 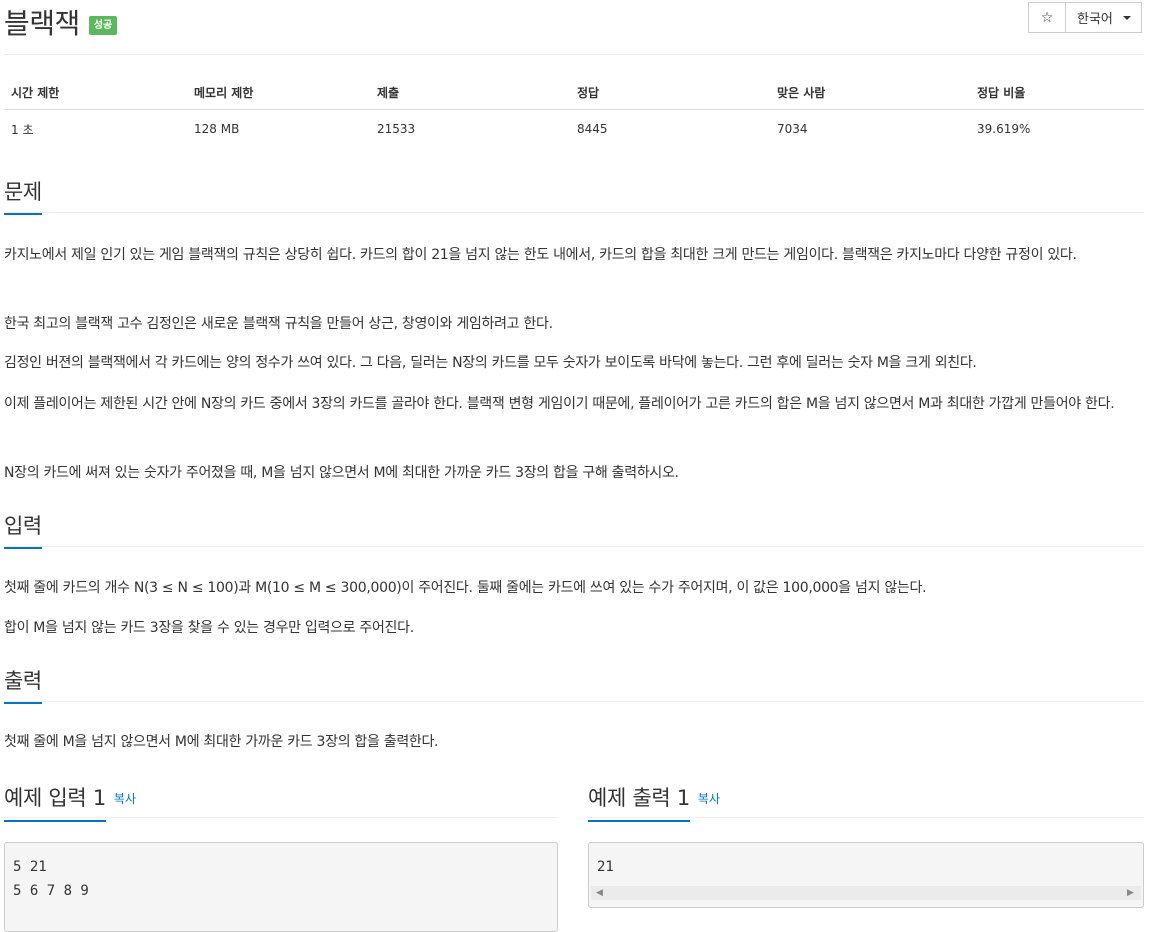 I want to click on copy-sample-input-button: 복사, so click(x=125, y=799).